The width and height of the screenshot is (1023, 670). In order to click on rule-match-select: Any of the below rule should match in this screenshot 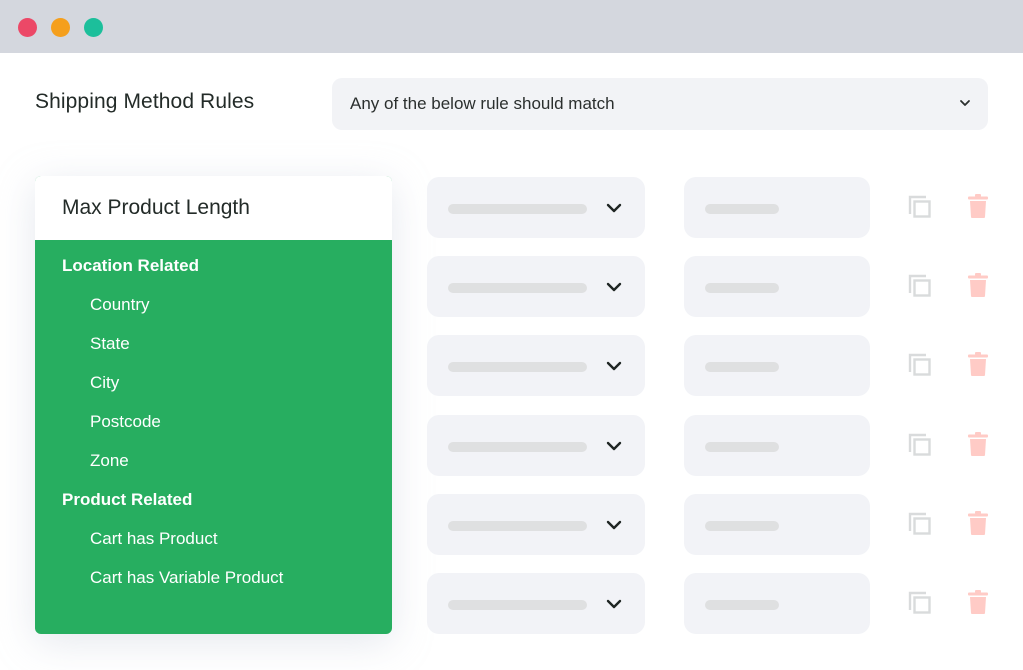, I will do `click(660, 104)`.